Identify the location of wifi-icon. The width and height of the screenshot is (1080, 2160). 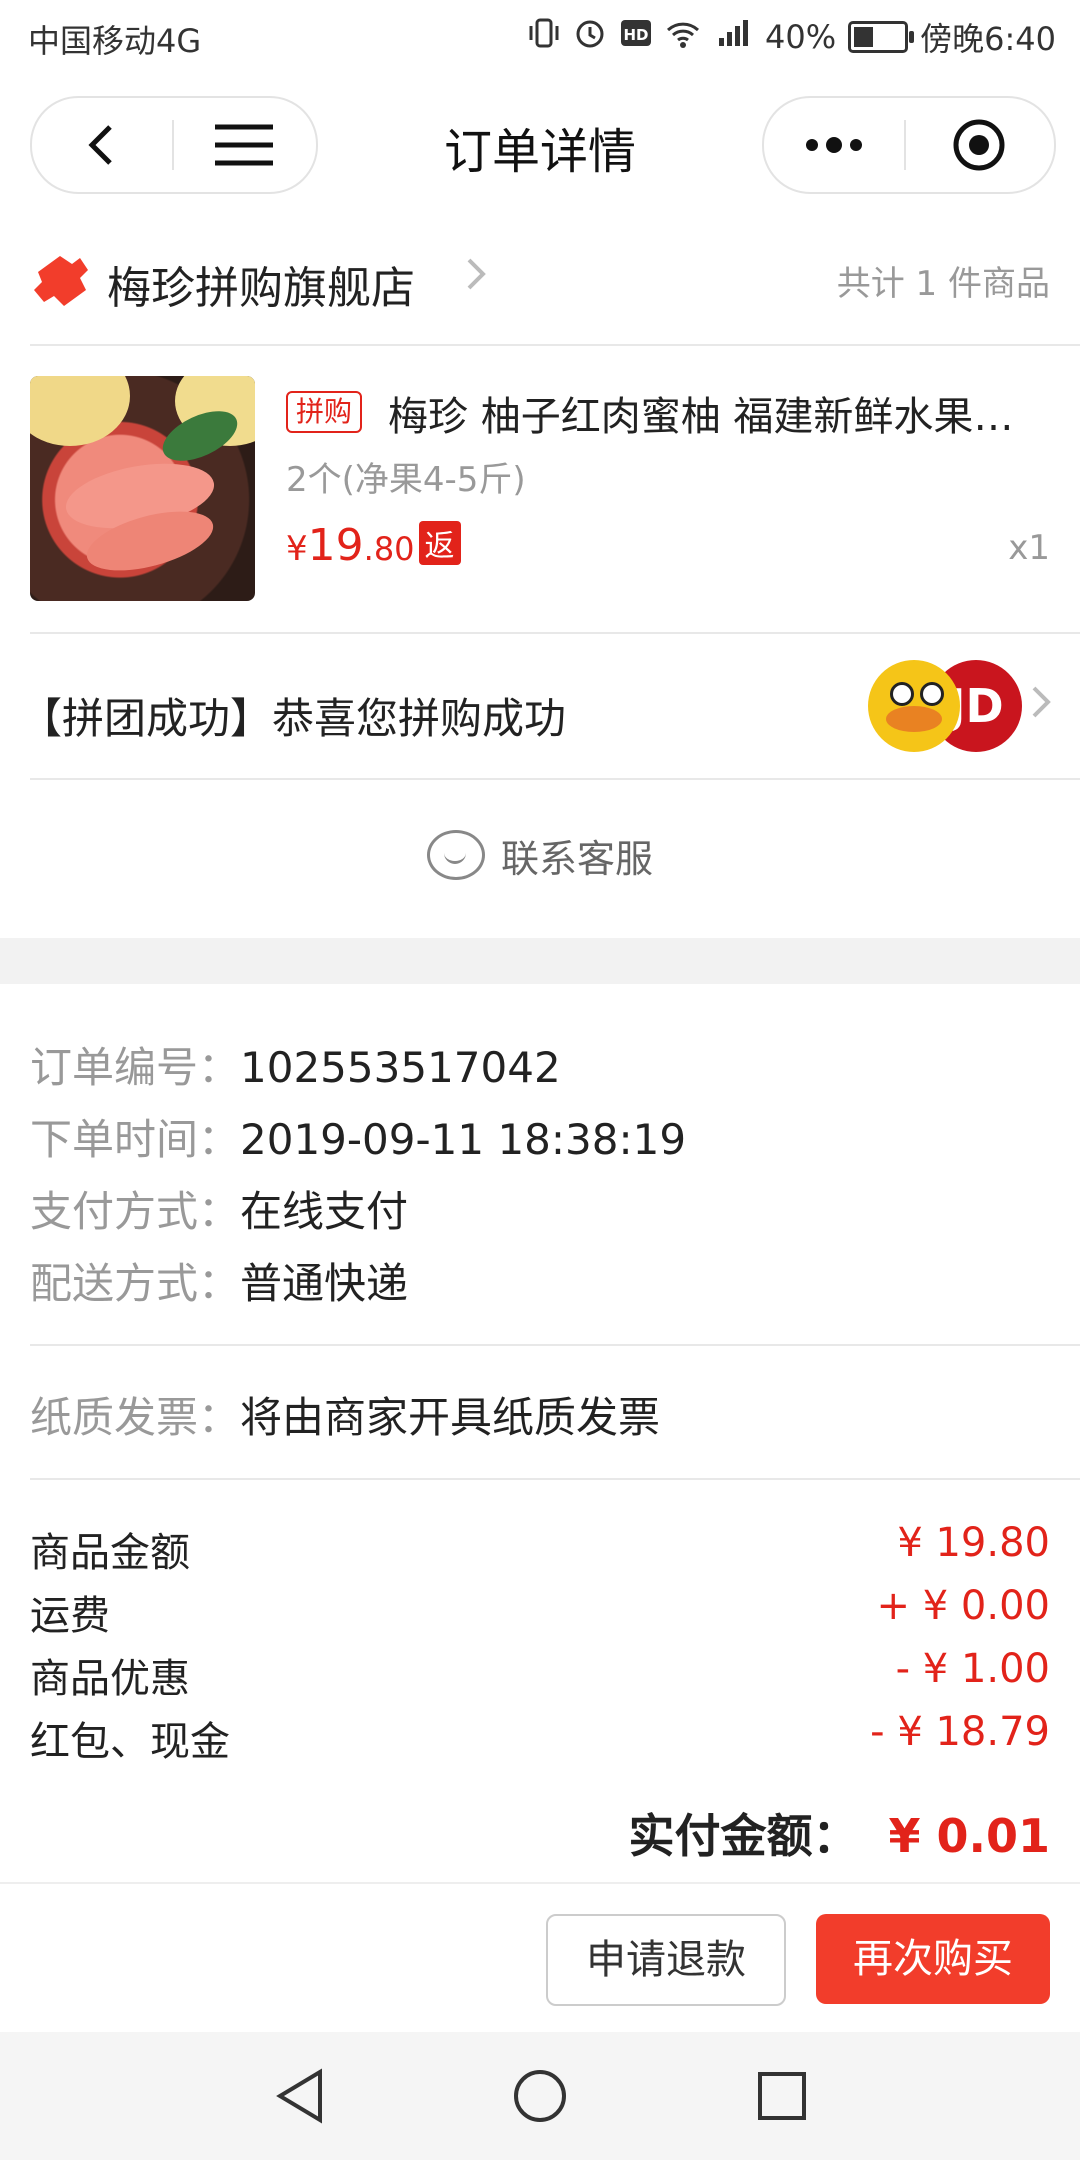
(683, 37).